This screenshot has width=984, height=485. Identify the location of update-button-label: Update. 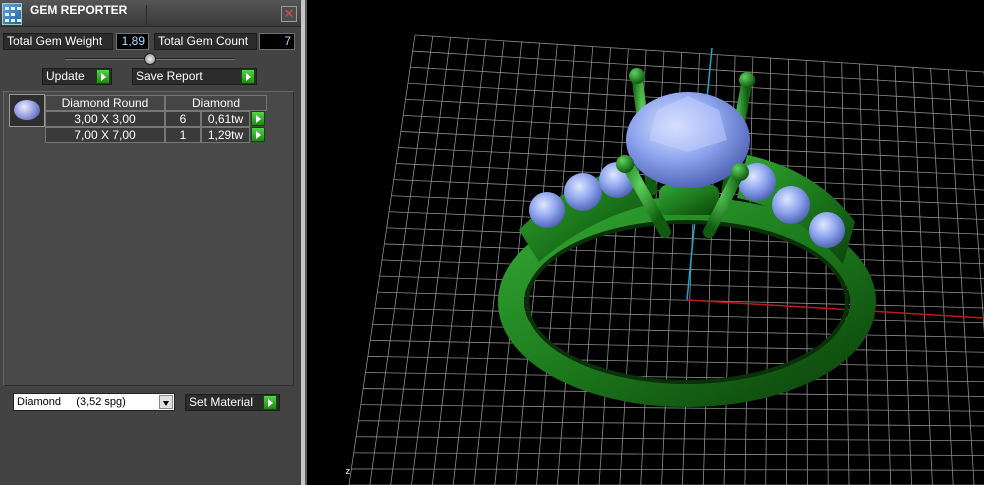
(65, 76).